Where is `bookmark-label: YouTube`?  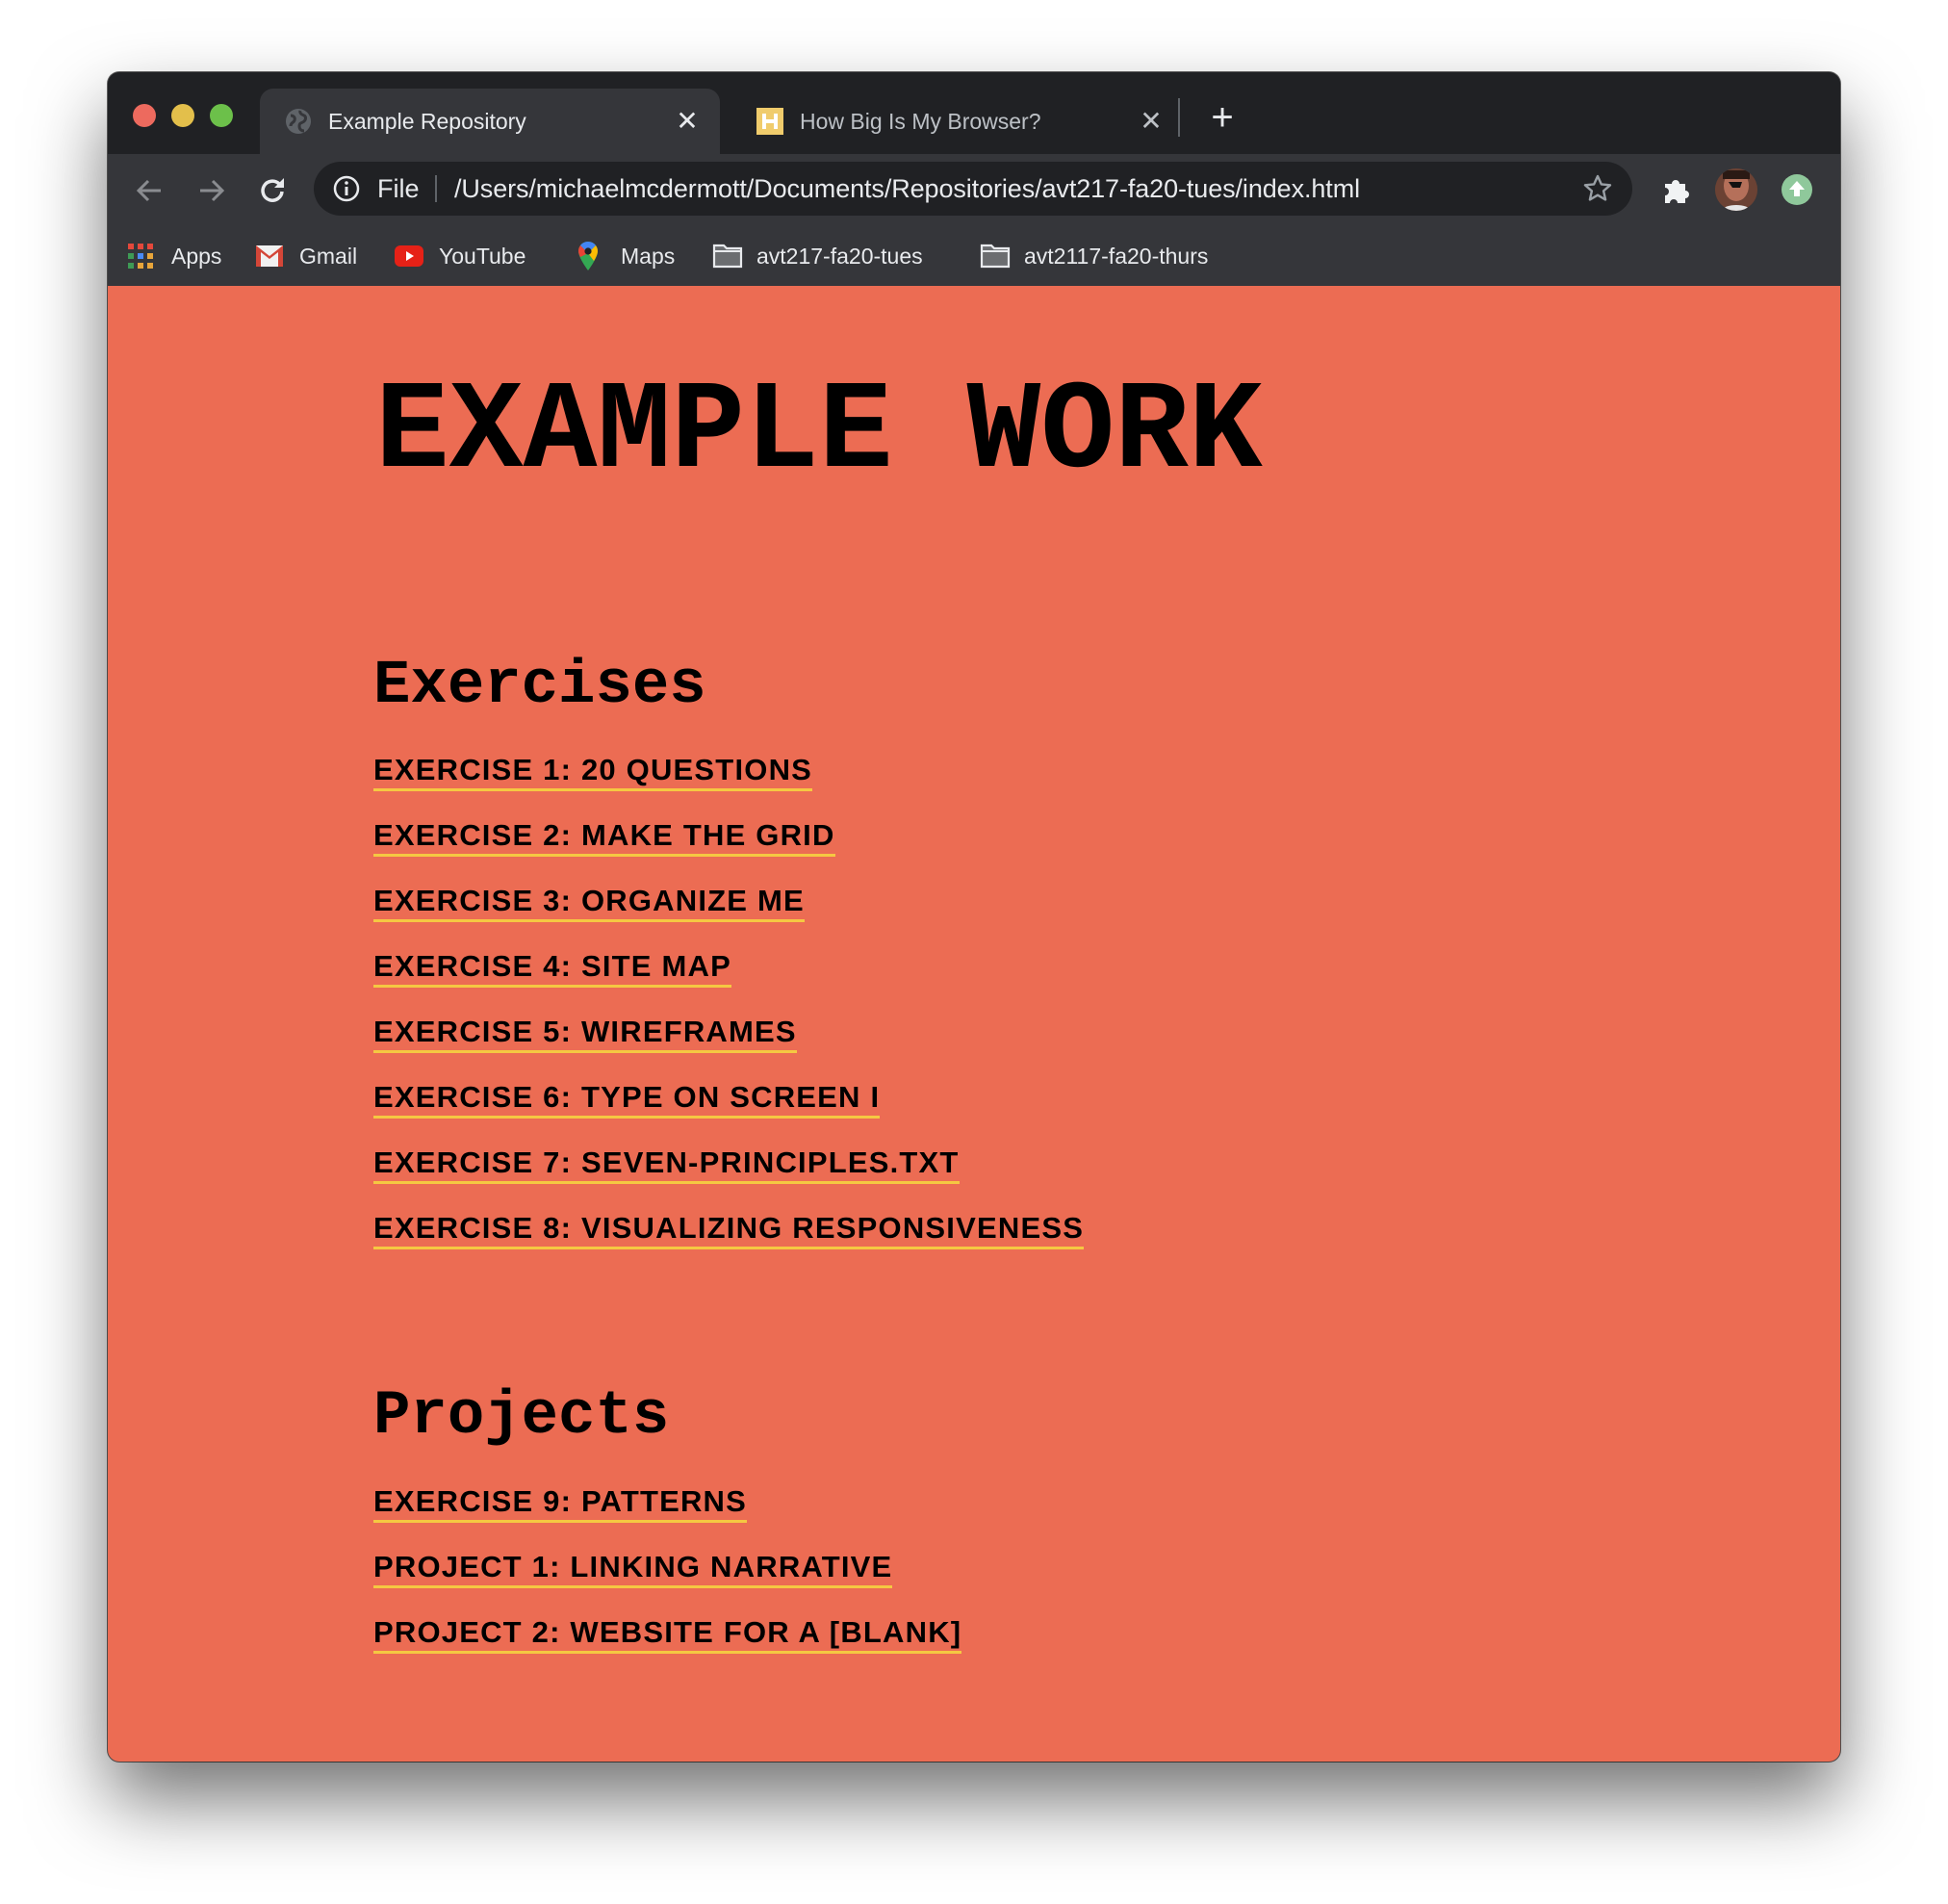 bookmark-label: YouTube is located at coordinates (482, 256).